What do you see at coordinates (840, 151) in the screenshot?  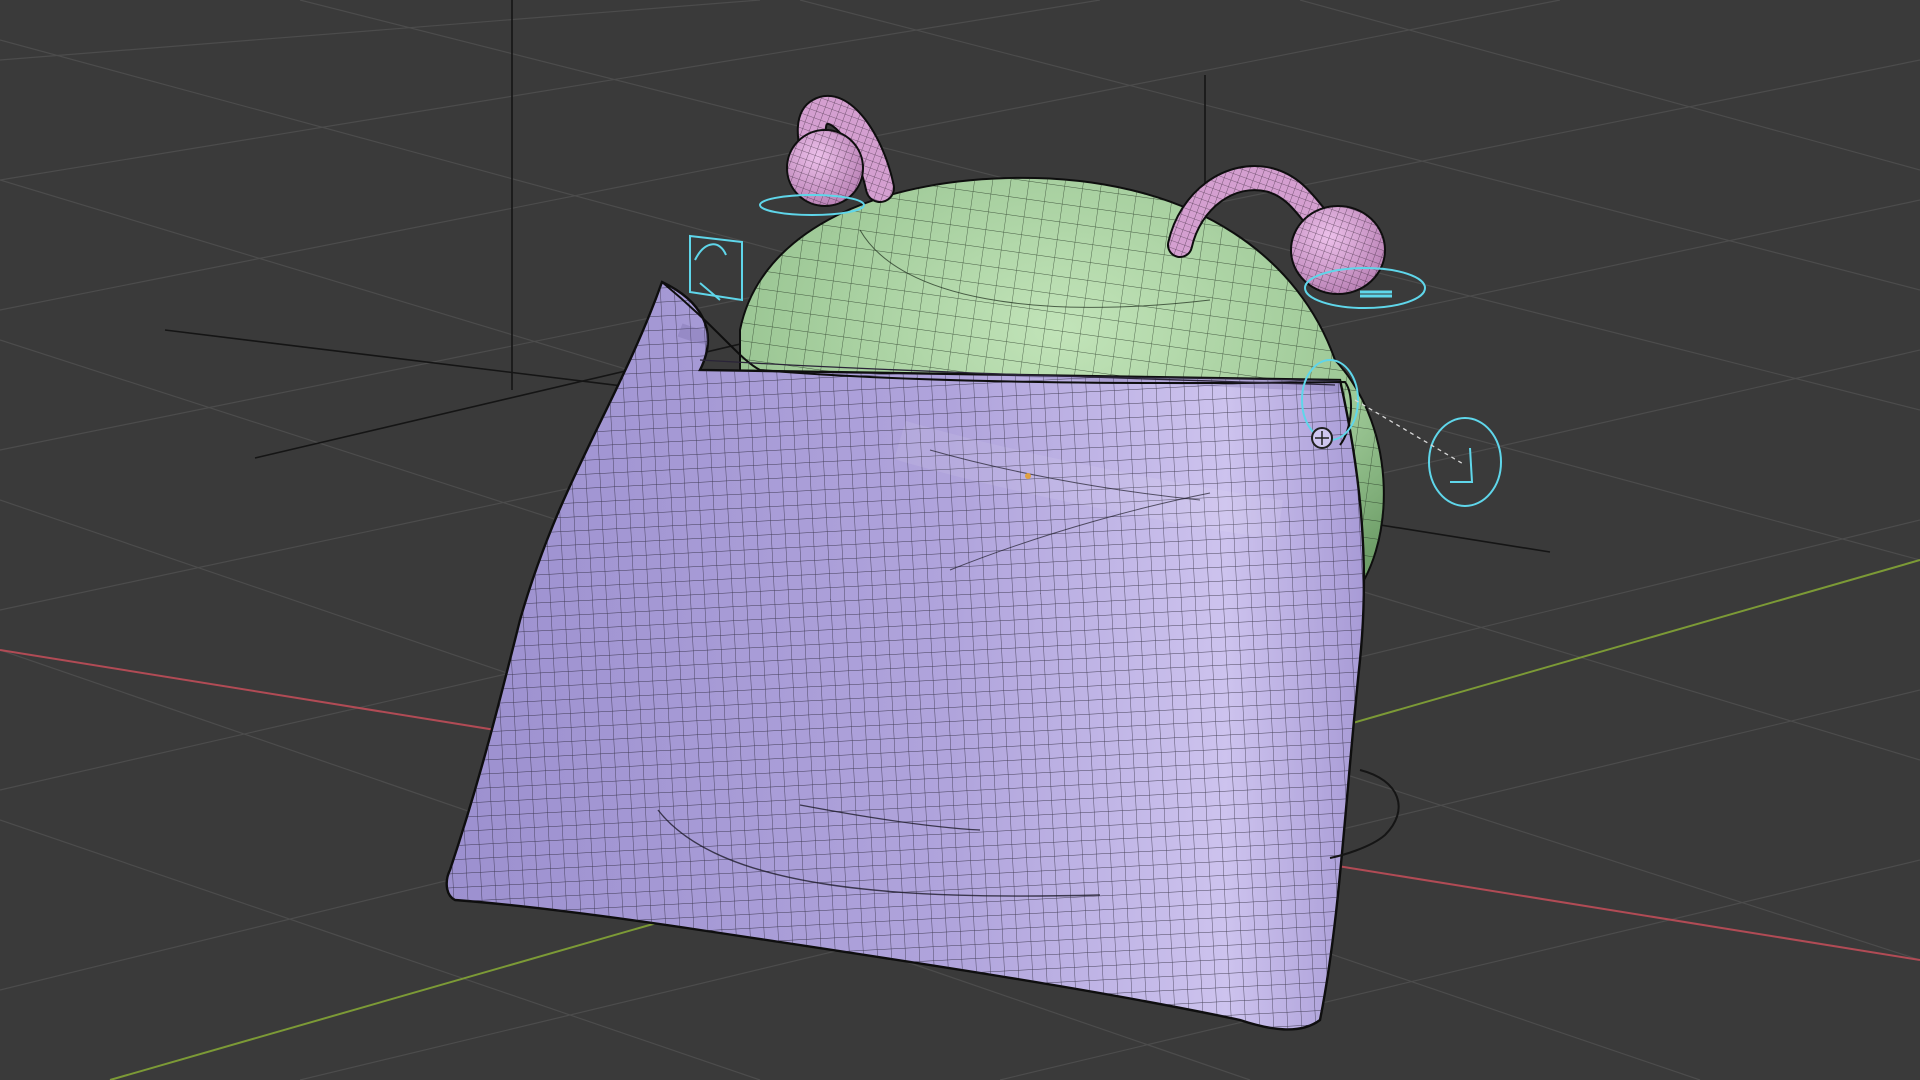 I see `antenna-left` at bounding box center [840, 151].